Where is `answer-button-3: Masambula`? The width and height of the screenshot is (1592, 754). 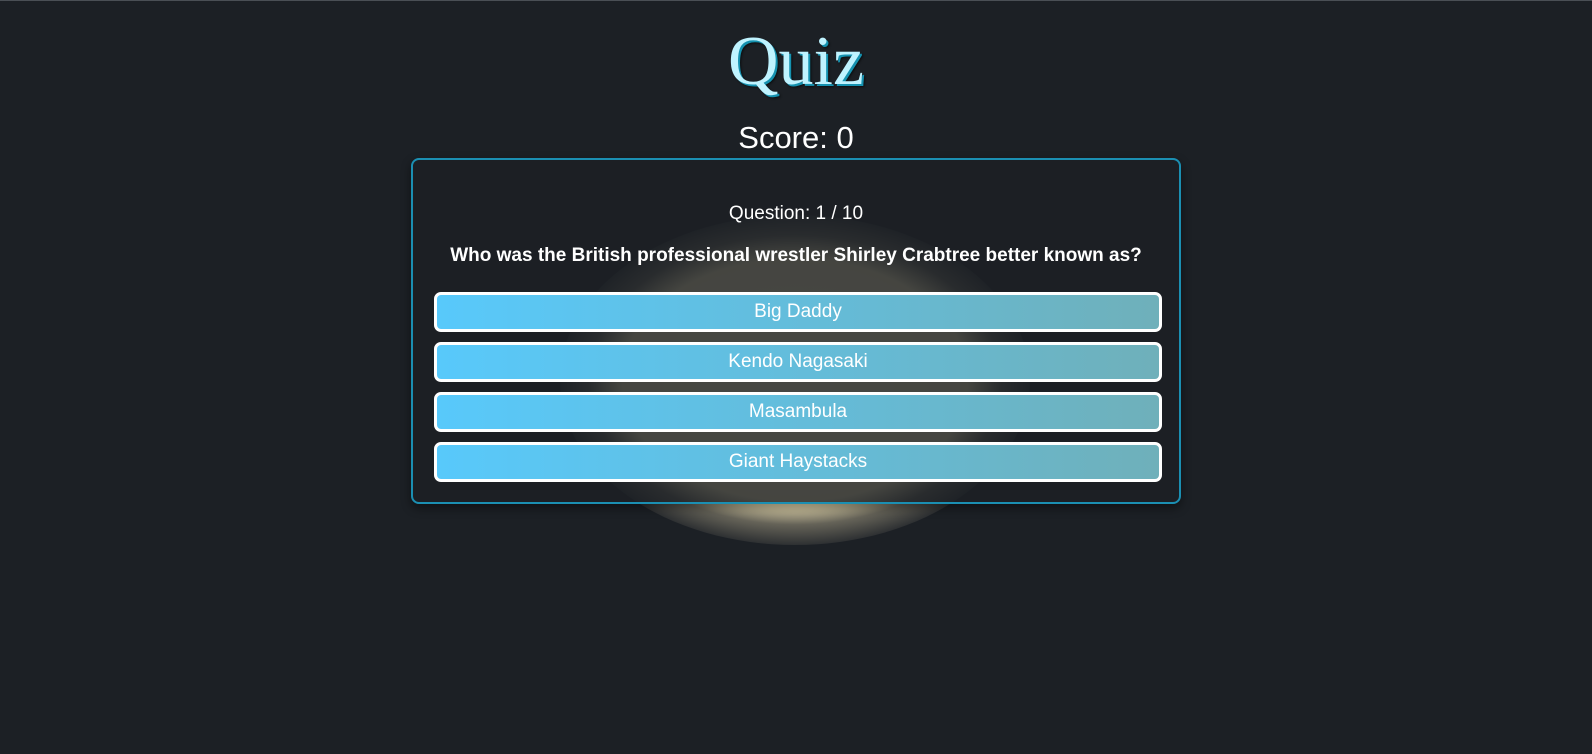 answer-button-3: Masambula is located at coordinates (798, 412).